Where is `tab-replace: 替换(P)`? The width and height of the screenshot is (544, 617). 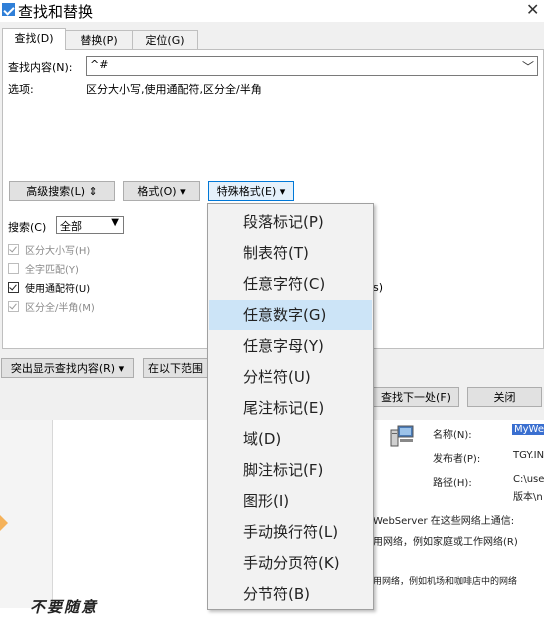
tab-replace: 替换(P) is located at coordinates (99, 40).